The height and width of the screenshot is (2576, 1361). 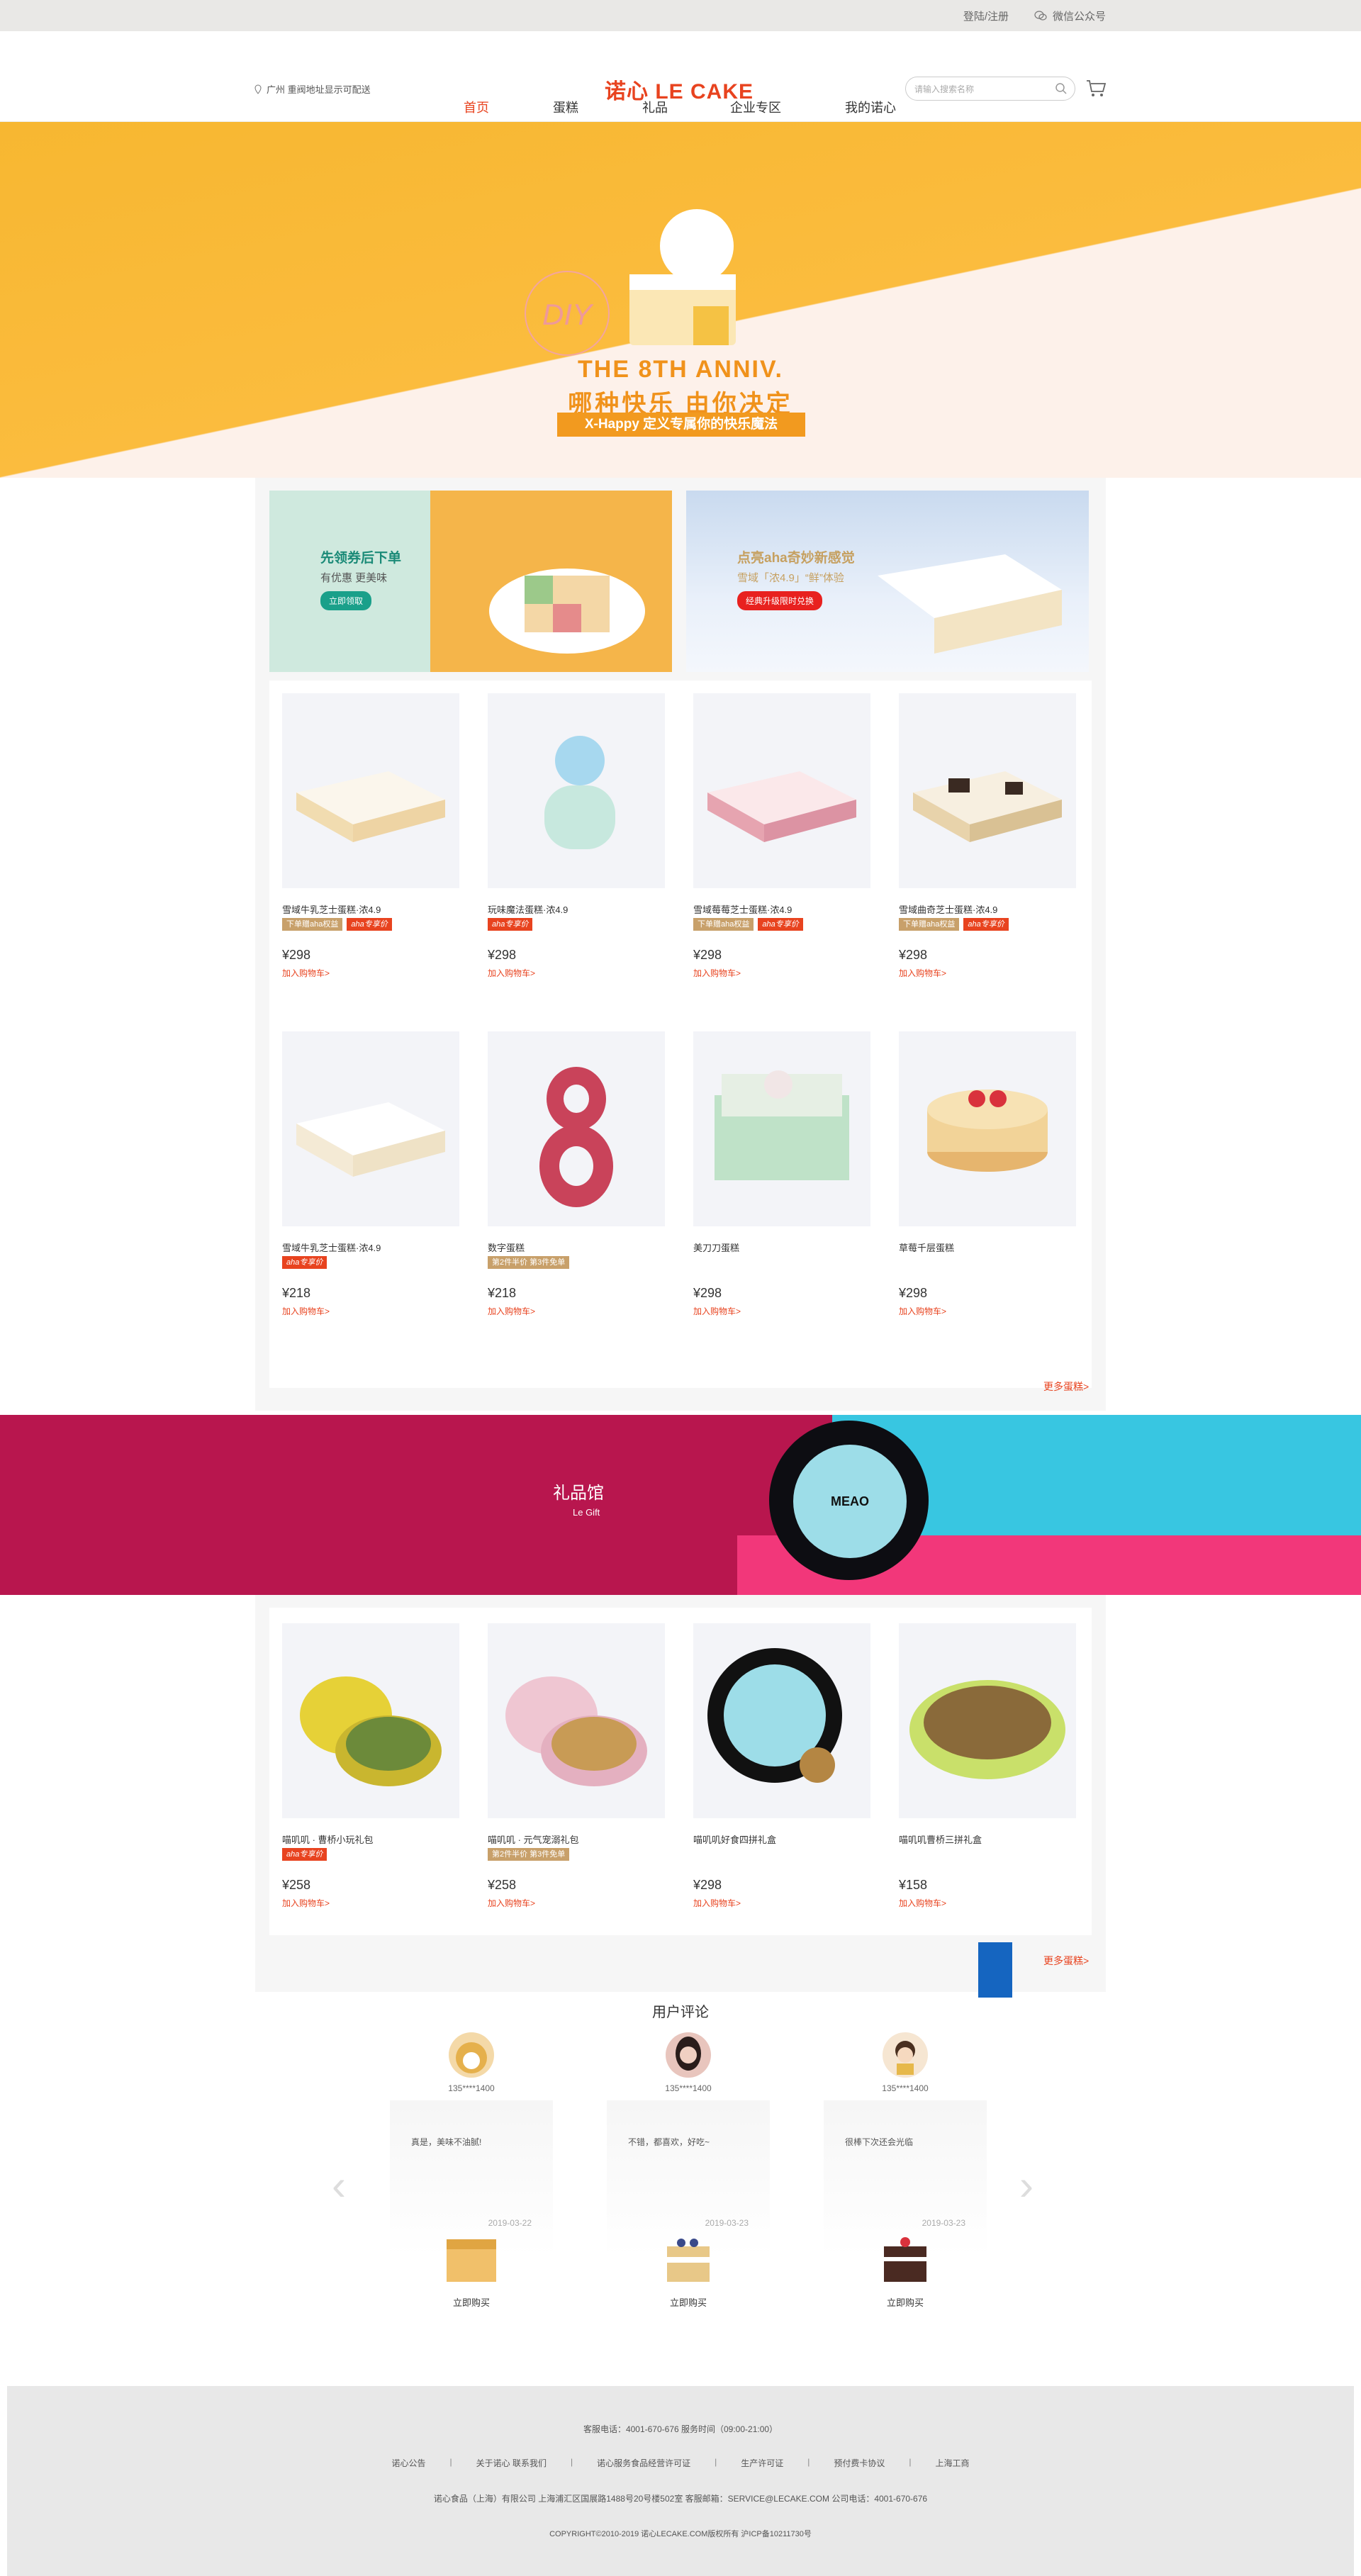 What do you see at coordinates (472, 2170) in the screenshot?
I see `review-card: 135****1400 真是，美味不油腻! 2019-03-22 立即购买` at bounding box center [472, 2170].